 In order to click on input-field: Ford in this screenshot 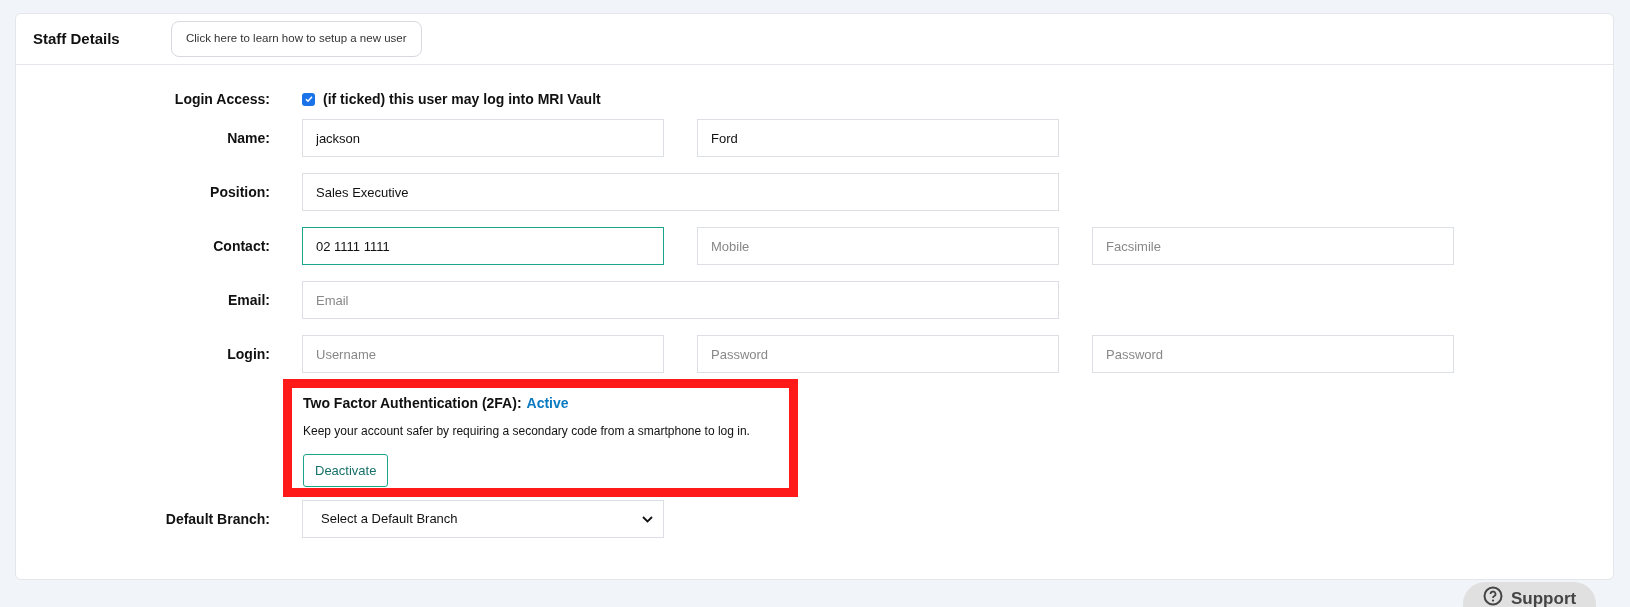, I will do `click(878, 138)`.